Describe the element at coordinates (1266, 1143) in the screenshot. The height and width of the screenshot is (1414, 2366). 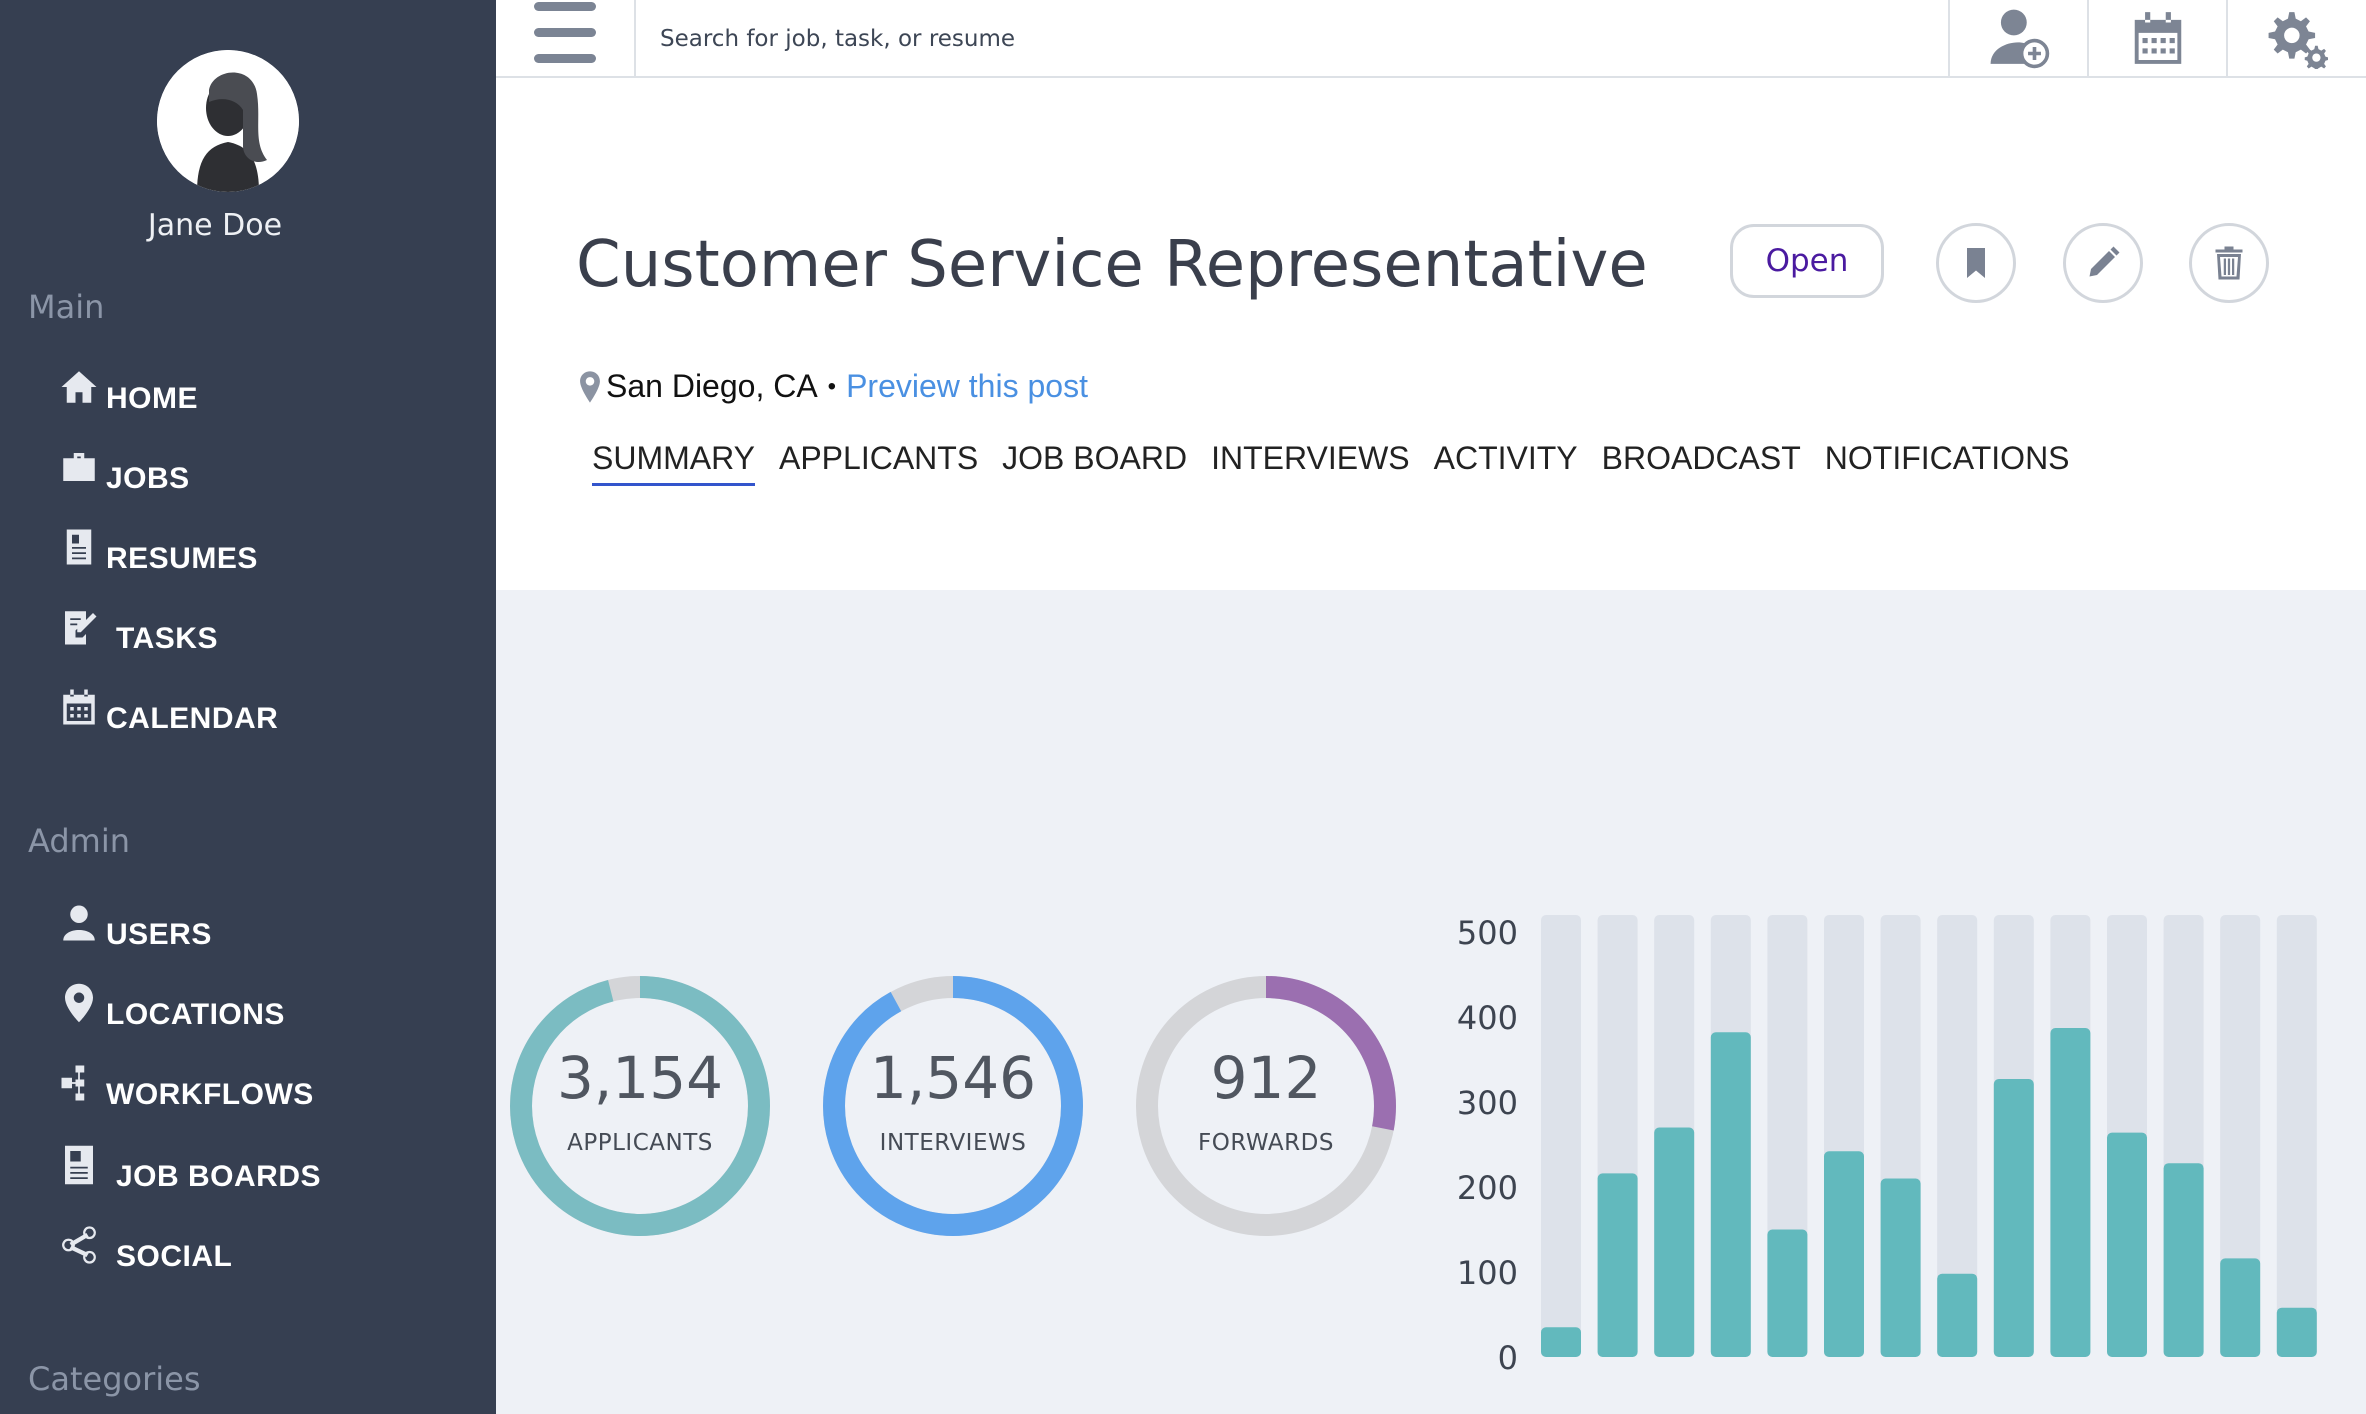
I see `stat-label: FORWARDS` at that location.